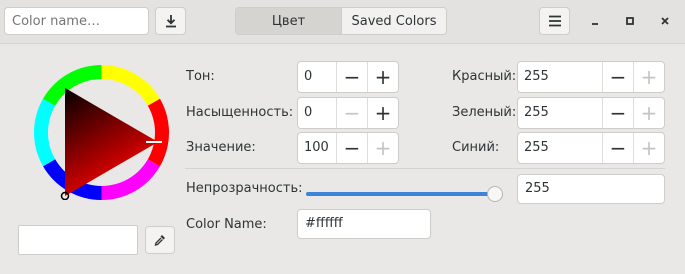 Image resolution: width=685 pixels, height=274 pixels. I want to click on hue-decrement-button: −, so click(351, 77).